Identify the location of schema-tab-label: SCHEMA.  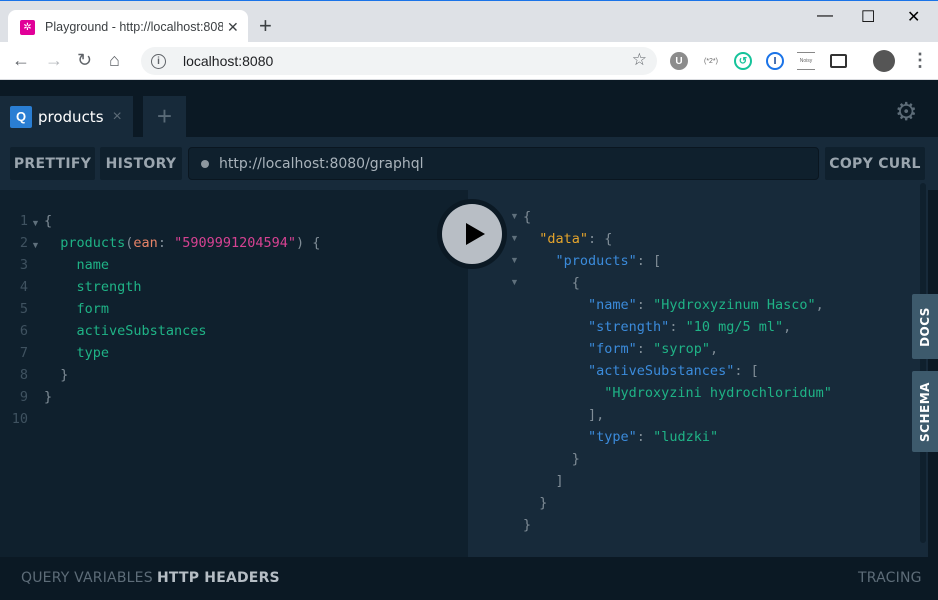
(925, 411).